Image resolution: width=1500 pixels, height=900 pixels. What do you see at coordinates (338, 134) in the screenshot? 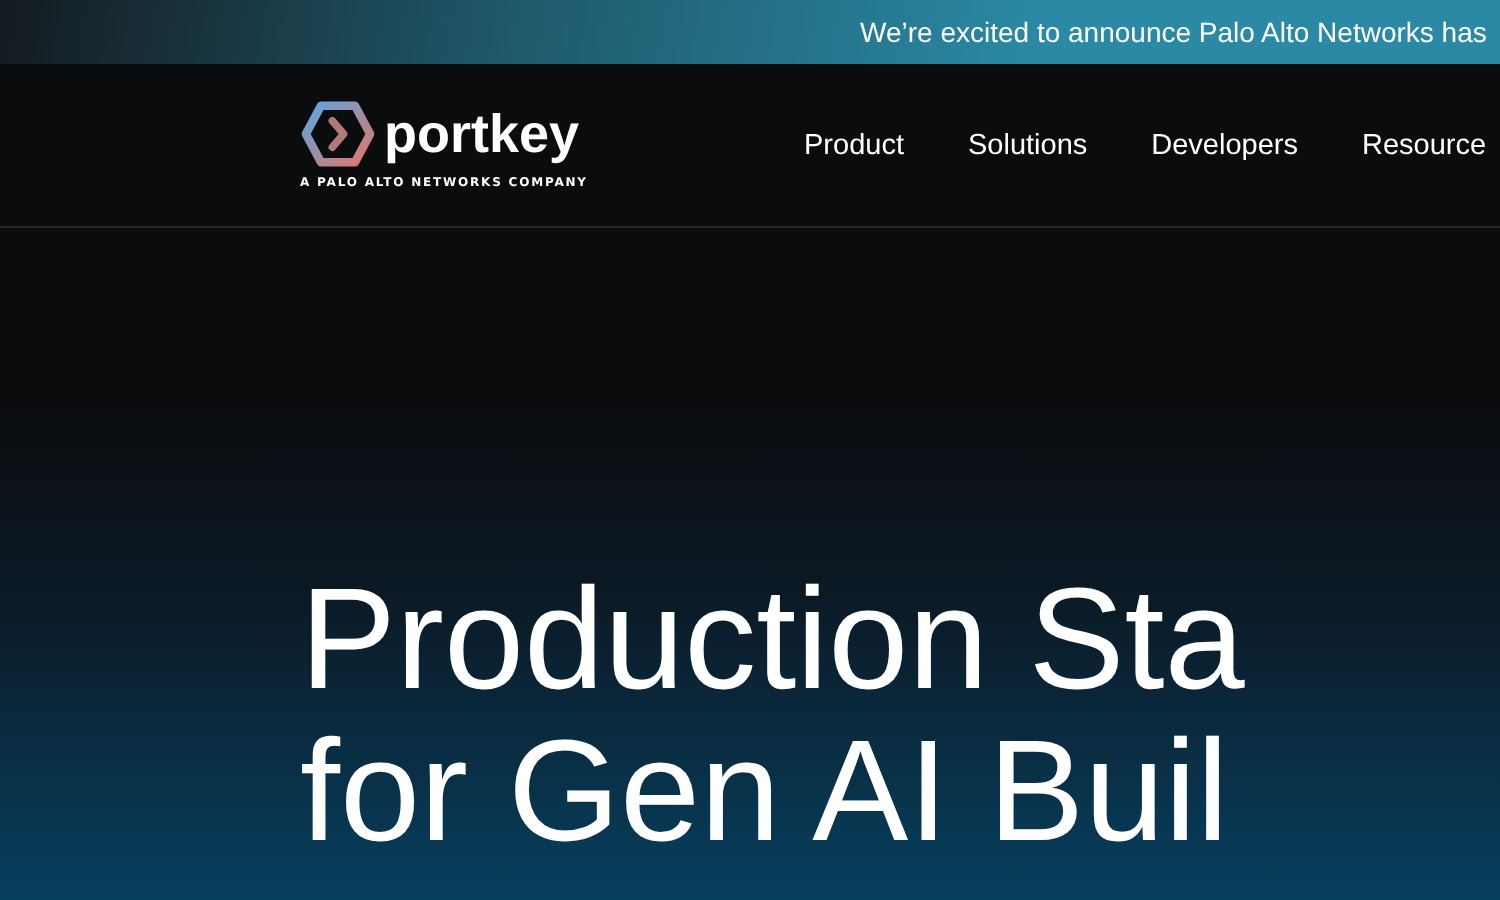
I see `hexagon-logo-icon` at bounding box center [338, 134].